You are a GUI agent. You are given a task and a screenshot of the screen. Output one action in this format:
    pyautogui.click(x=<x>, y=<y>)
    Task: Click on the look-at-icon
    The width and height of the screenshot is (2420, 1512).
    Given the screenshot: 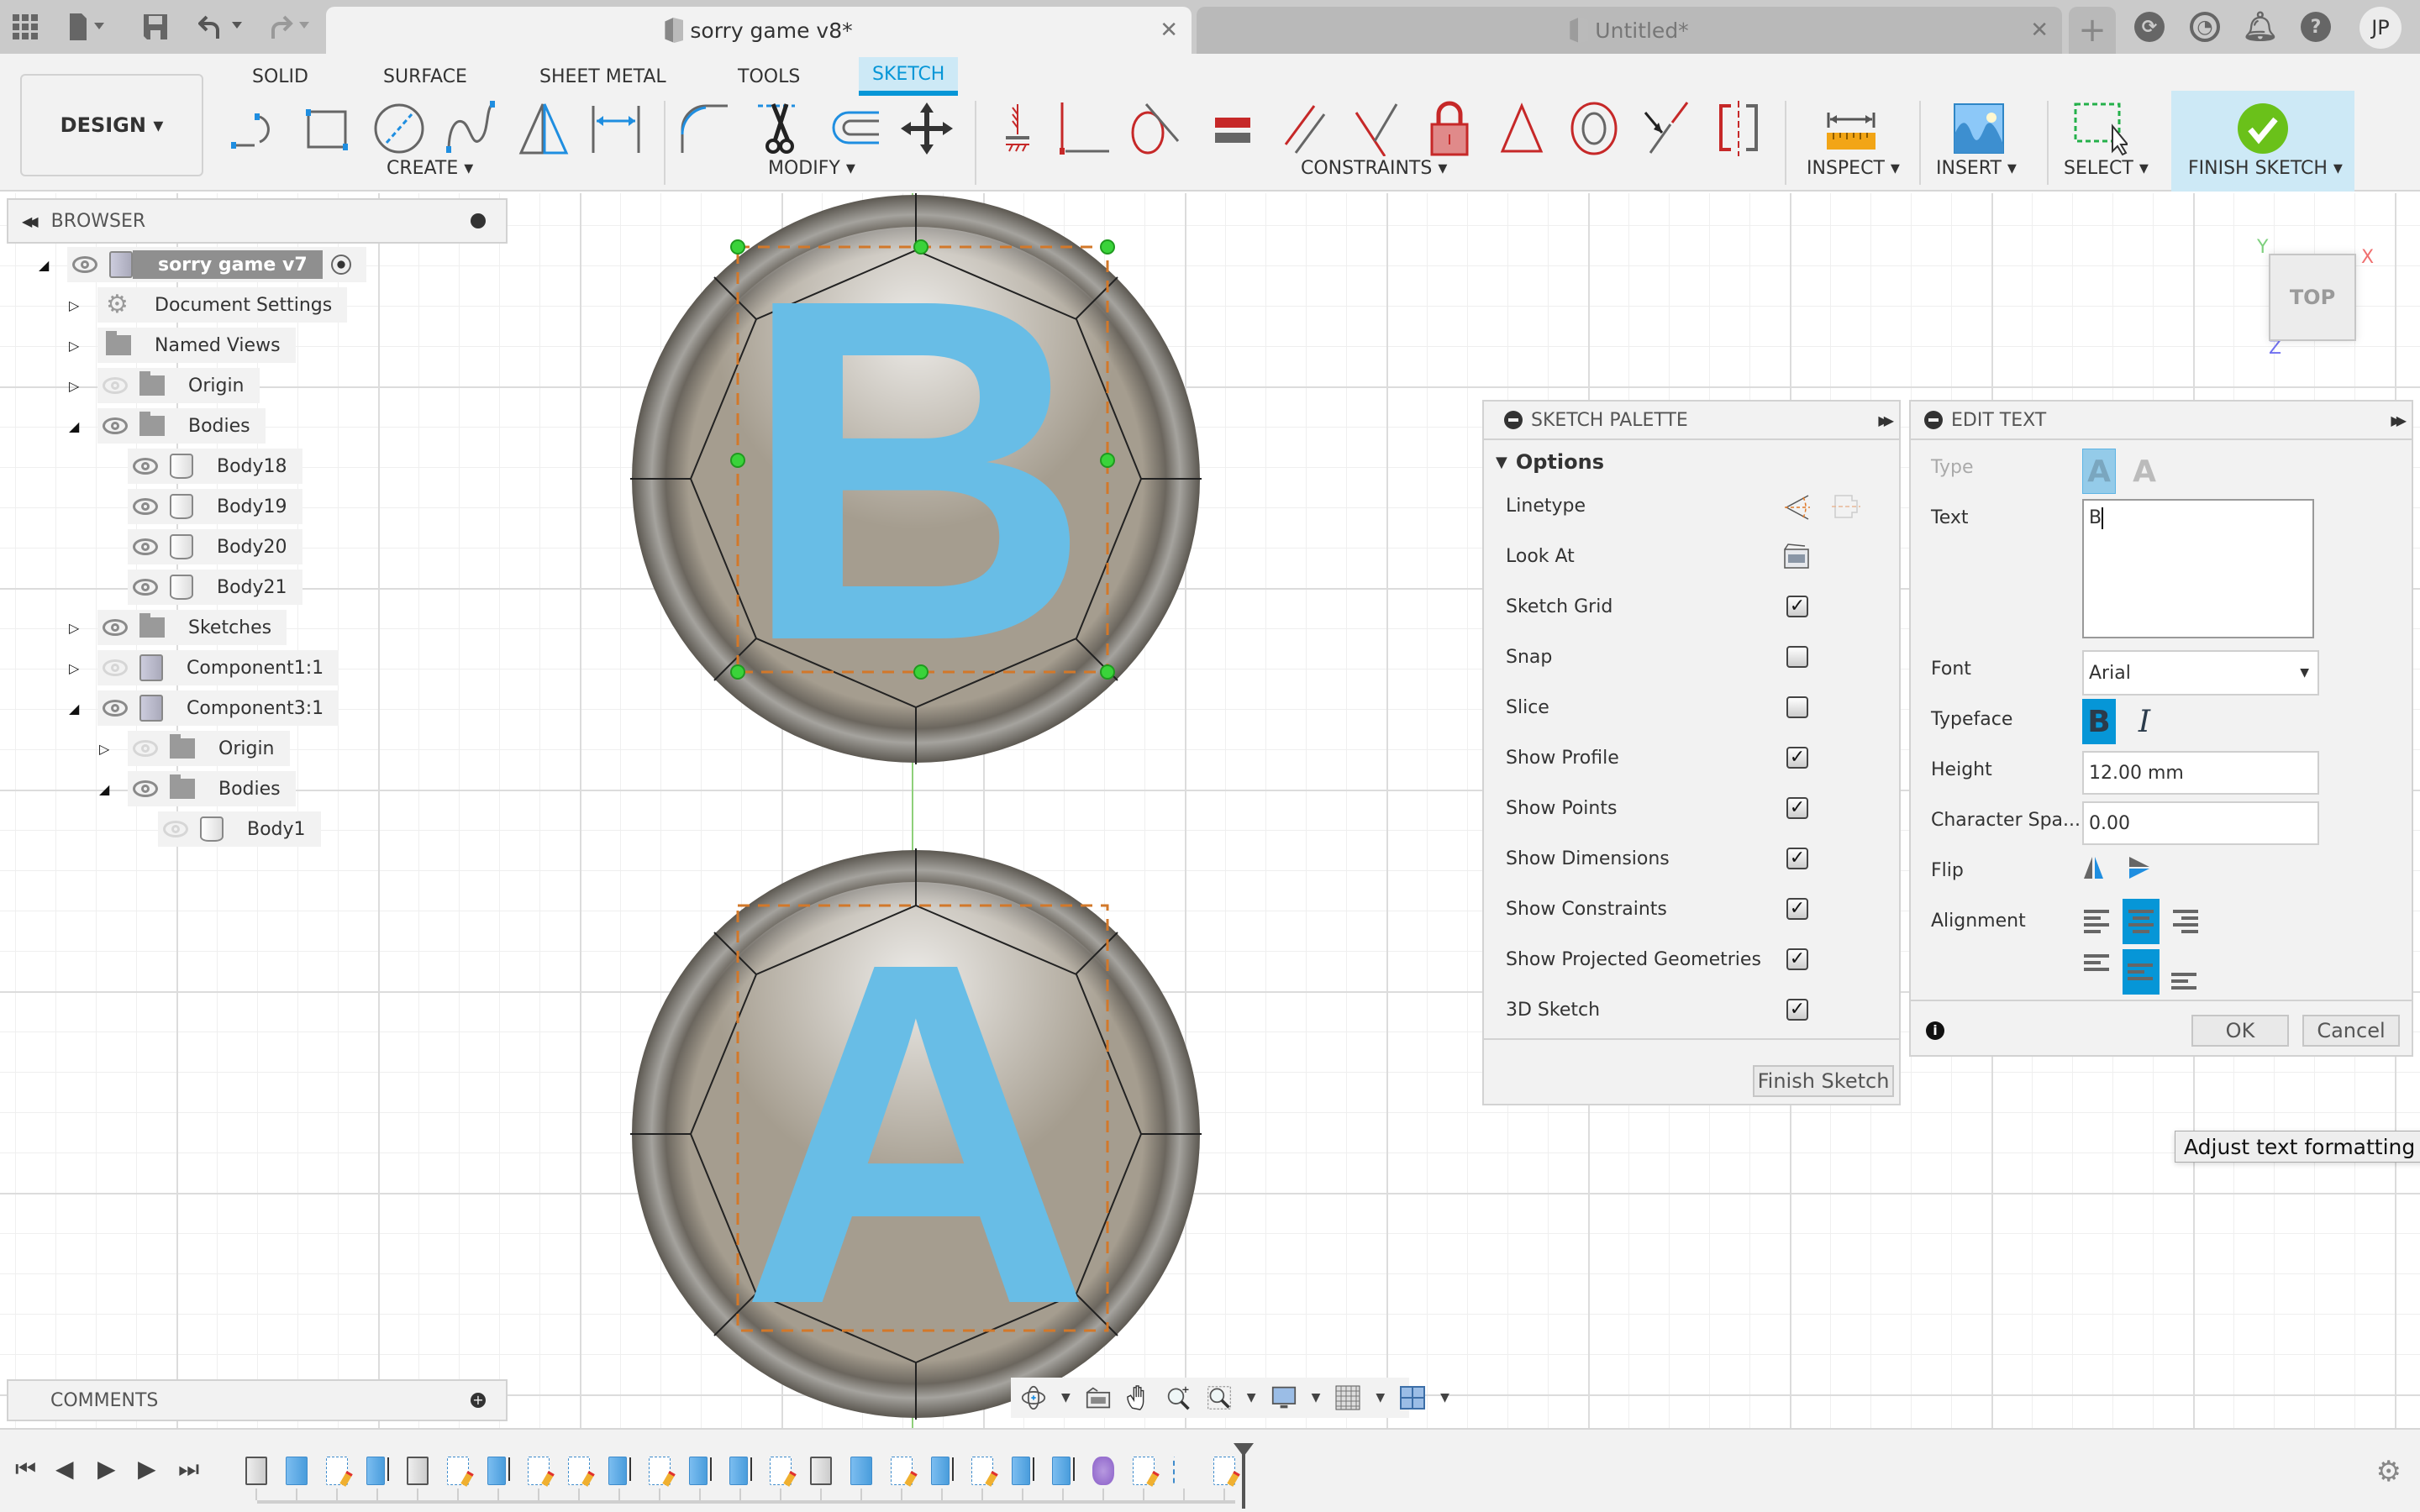 What is the action you would take?
    pyautogui.click(x=1098, y=1397)
    